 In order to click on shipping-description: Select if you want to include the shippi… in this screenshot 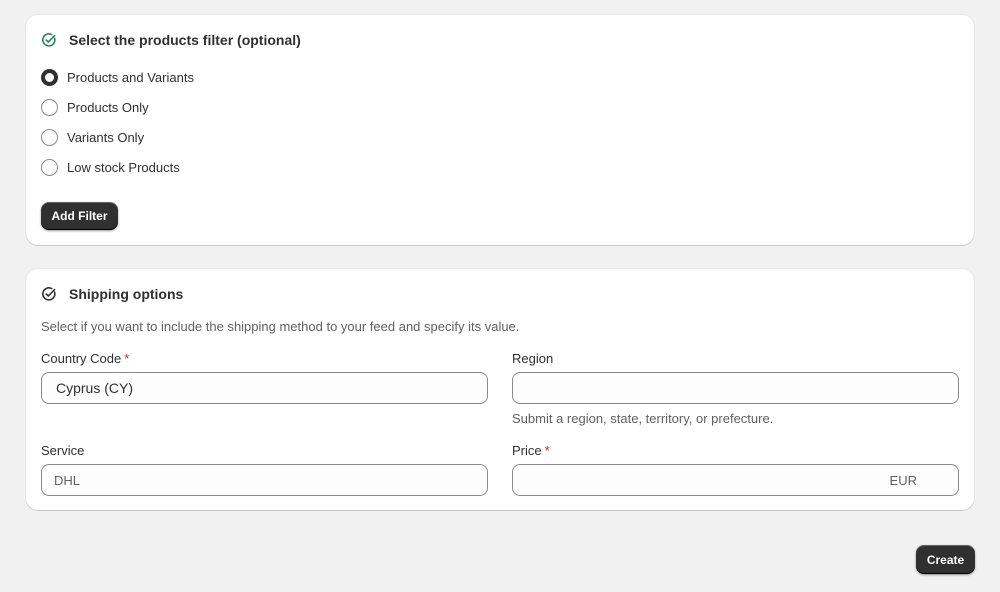, I will do `click(280, 326)`.